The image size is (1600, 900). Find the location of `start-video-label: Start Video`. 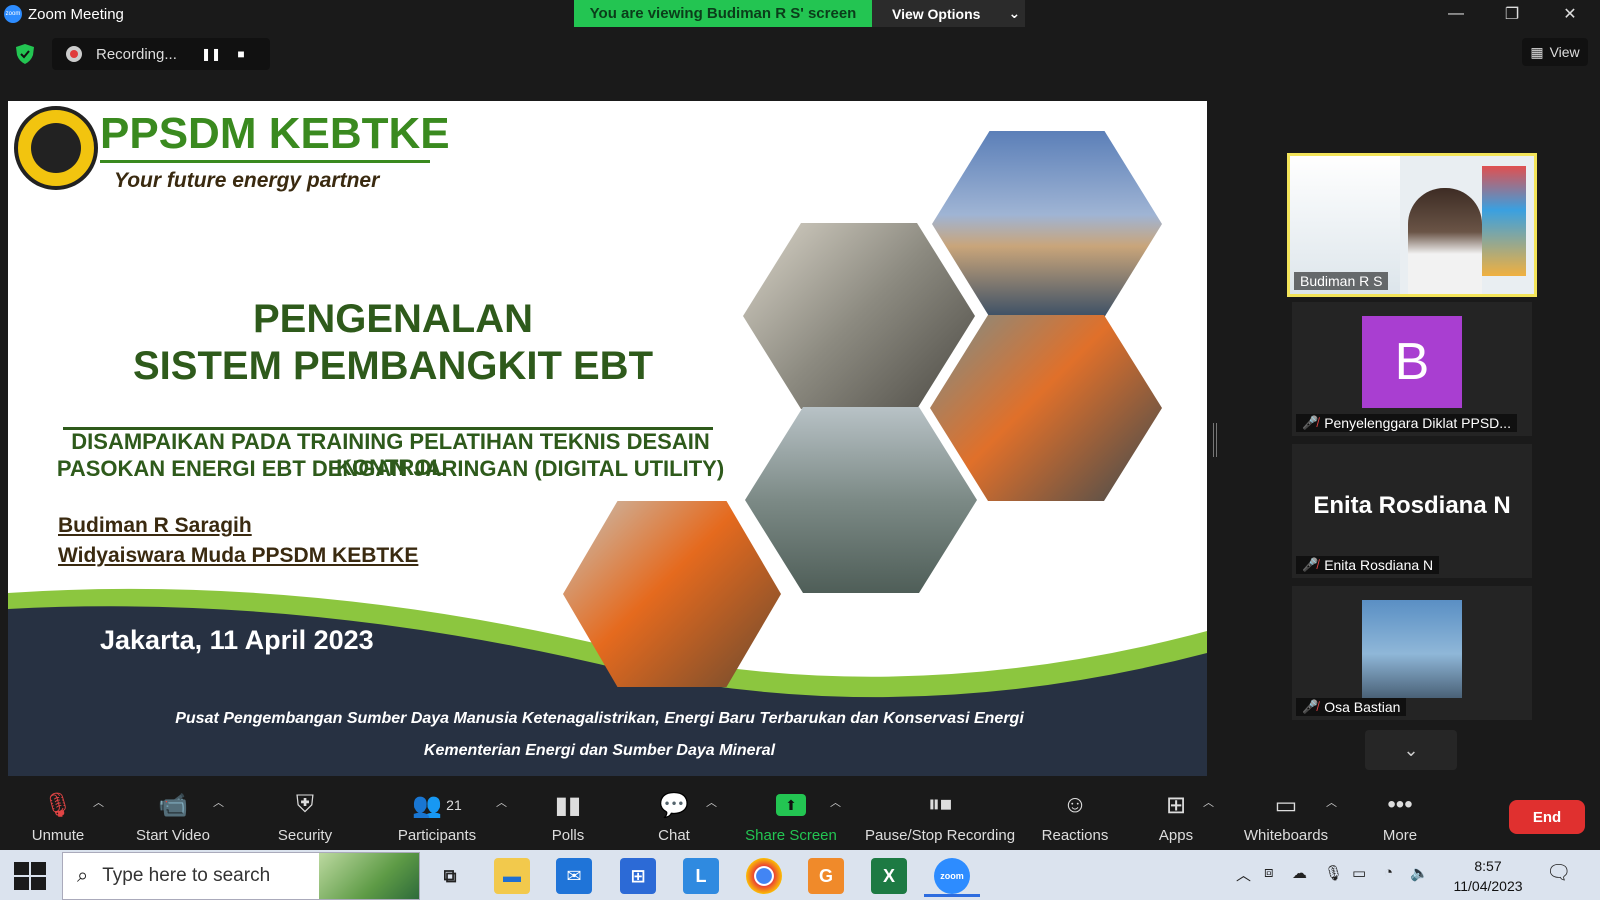

start-video-label: Start Video is located at coordinates (173, 835).